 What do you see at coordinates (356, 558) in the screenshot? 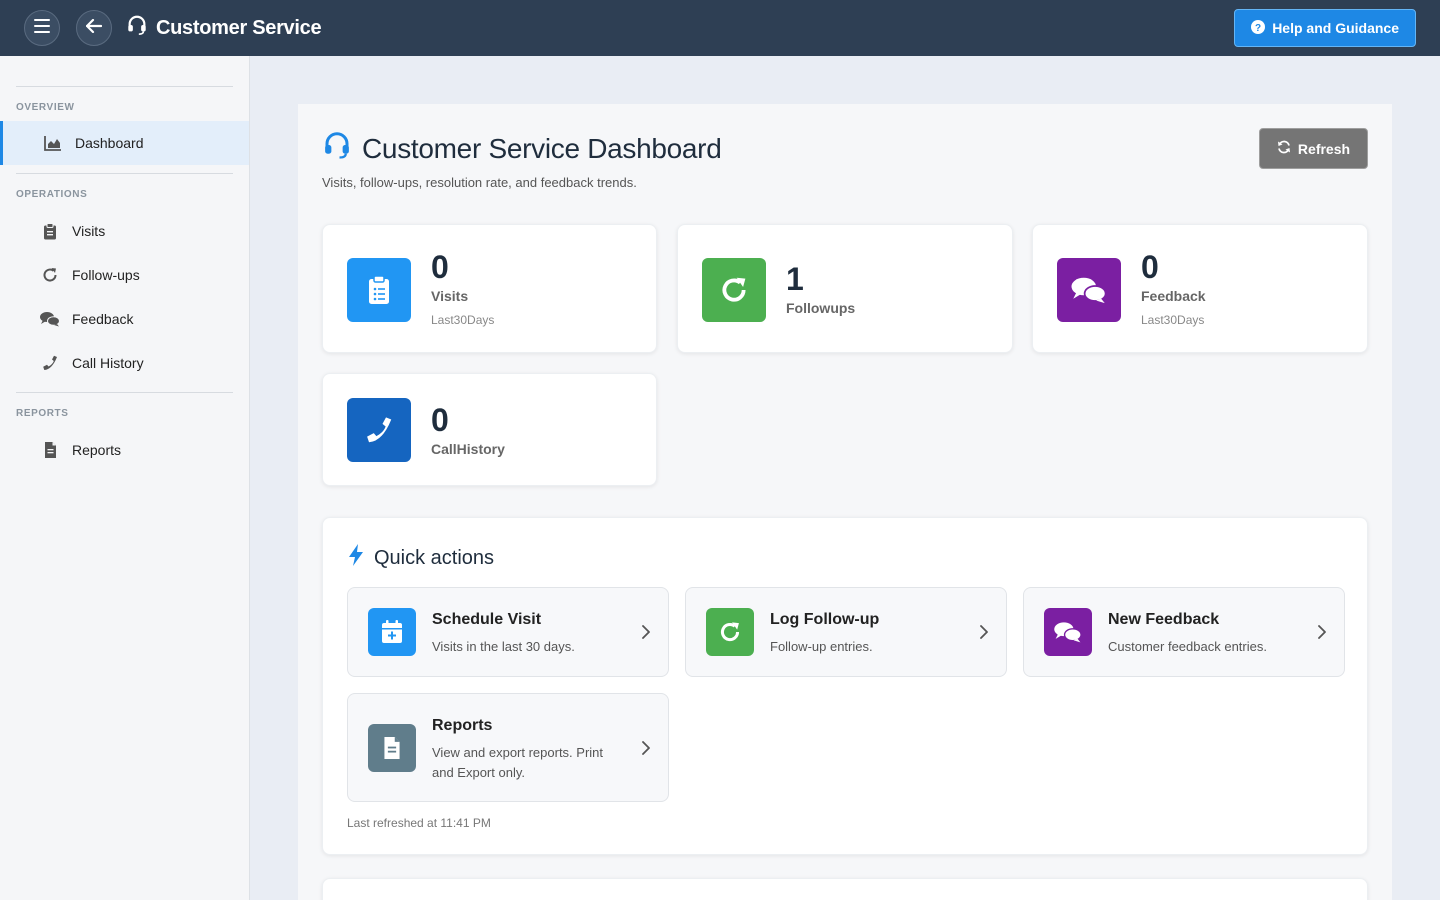
I see `bolt-icon` at bounding box center [356, 558].